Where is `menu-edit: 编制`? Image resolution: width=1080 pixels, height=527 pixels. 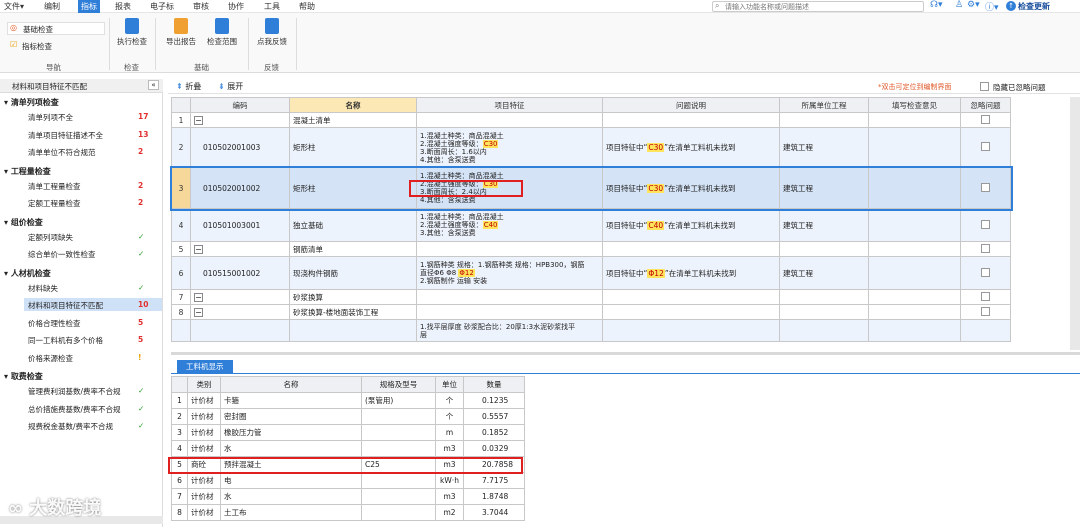
menu-edit: 编制 is located at coordinates (52, 6).